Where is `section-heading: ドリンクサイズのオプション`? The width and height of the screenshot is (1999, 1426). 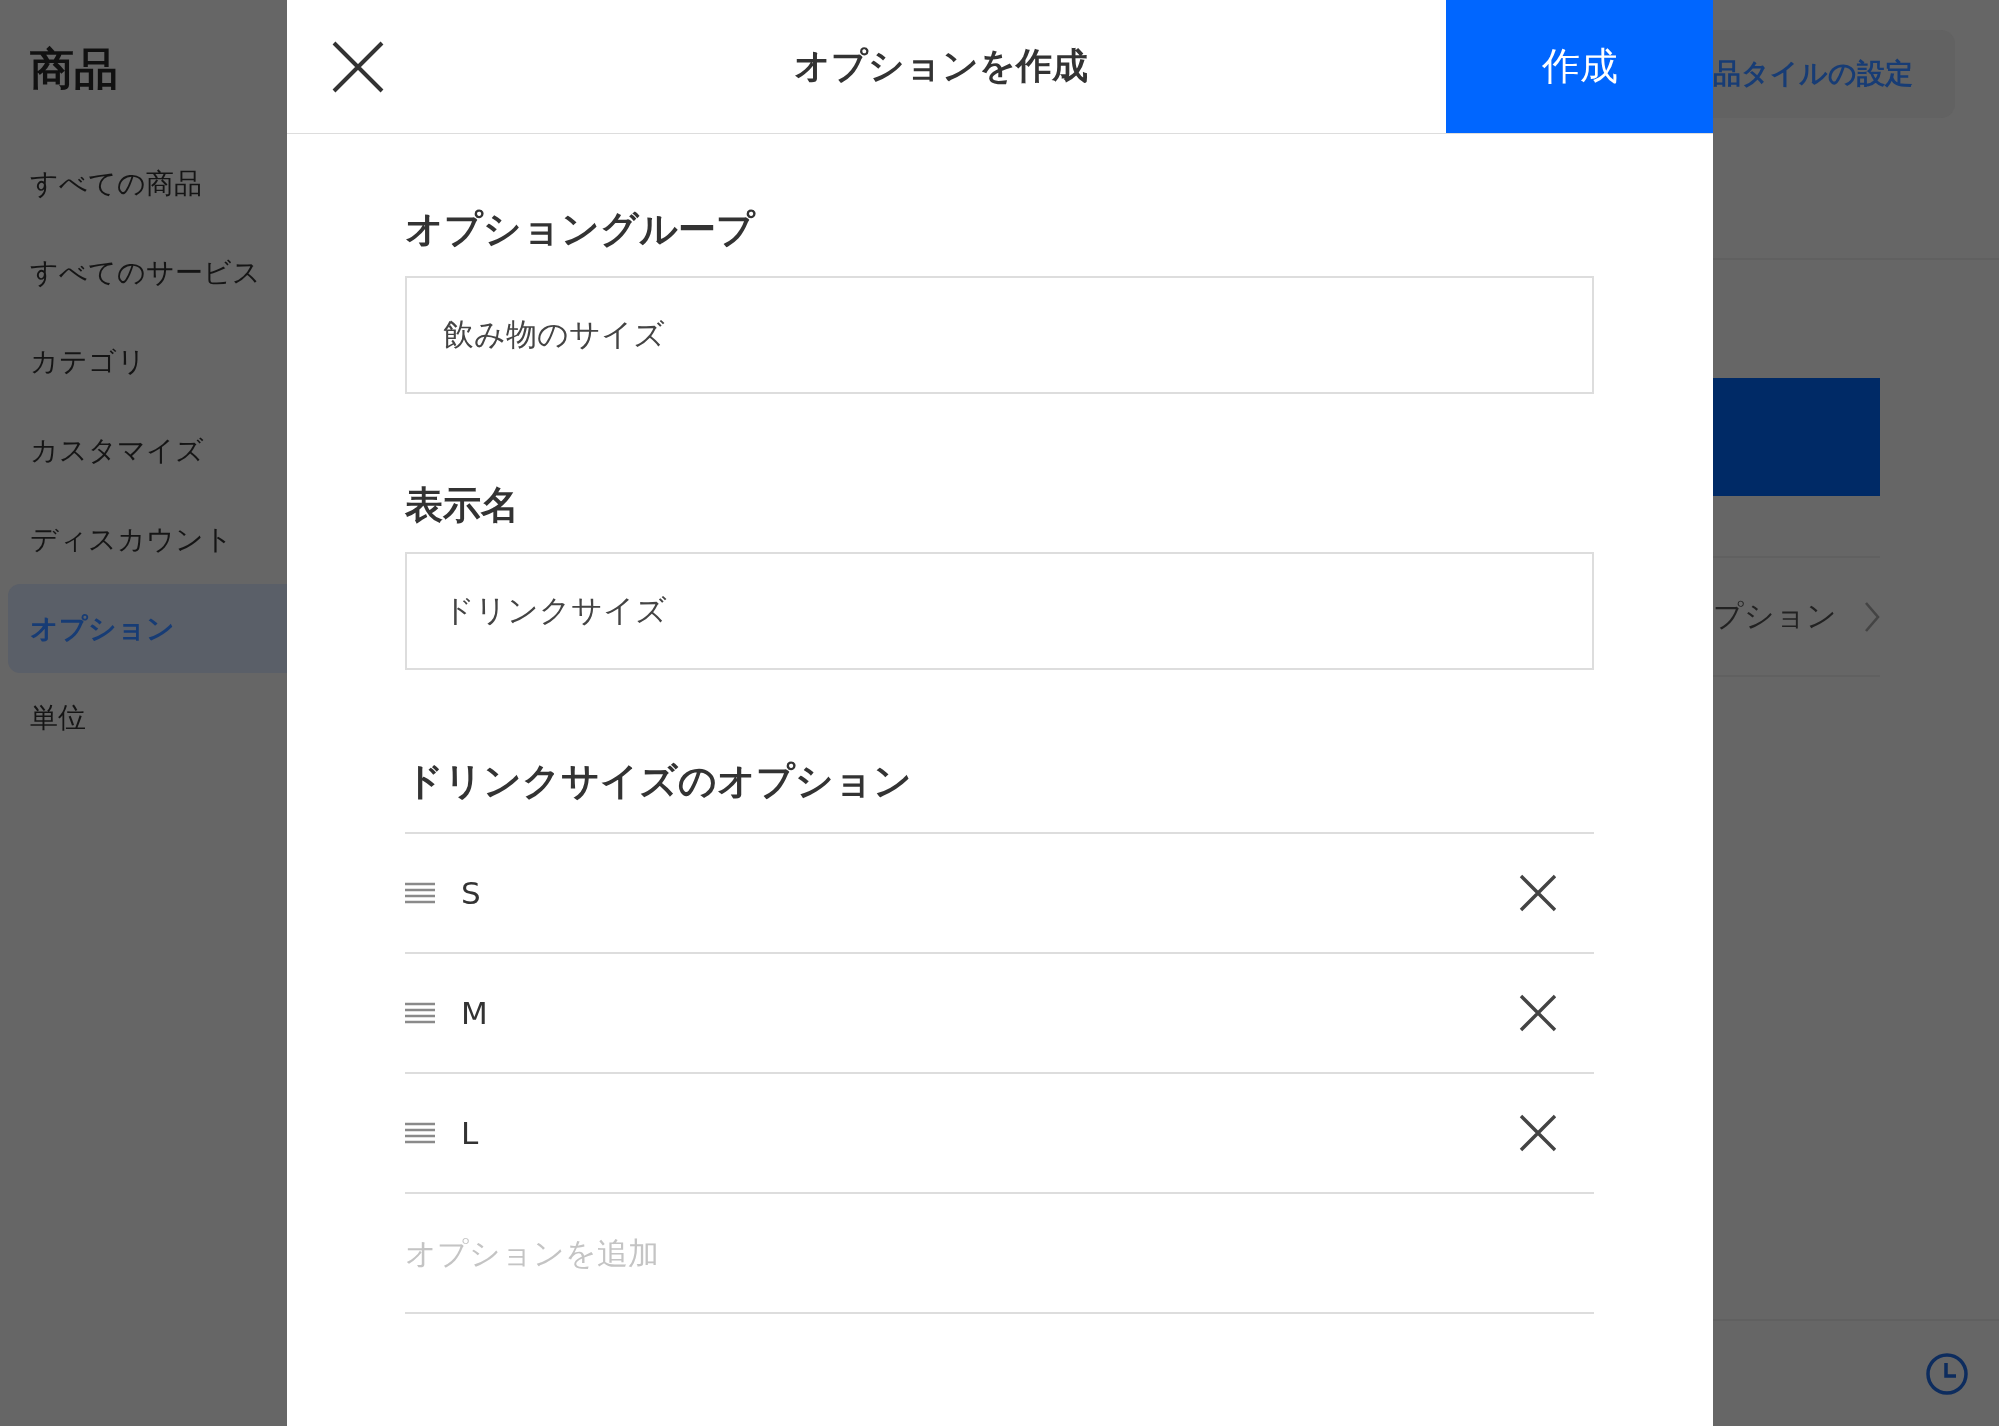
section-heading: ドリンクサイズのオプション is located at coordinates (659, 781).